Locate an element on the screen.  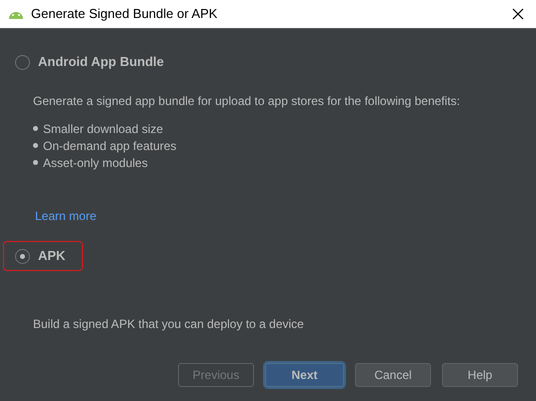
option-label: Android App Bundle is located at coordinates (101, 62).